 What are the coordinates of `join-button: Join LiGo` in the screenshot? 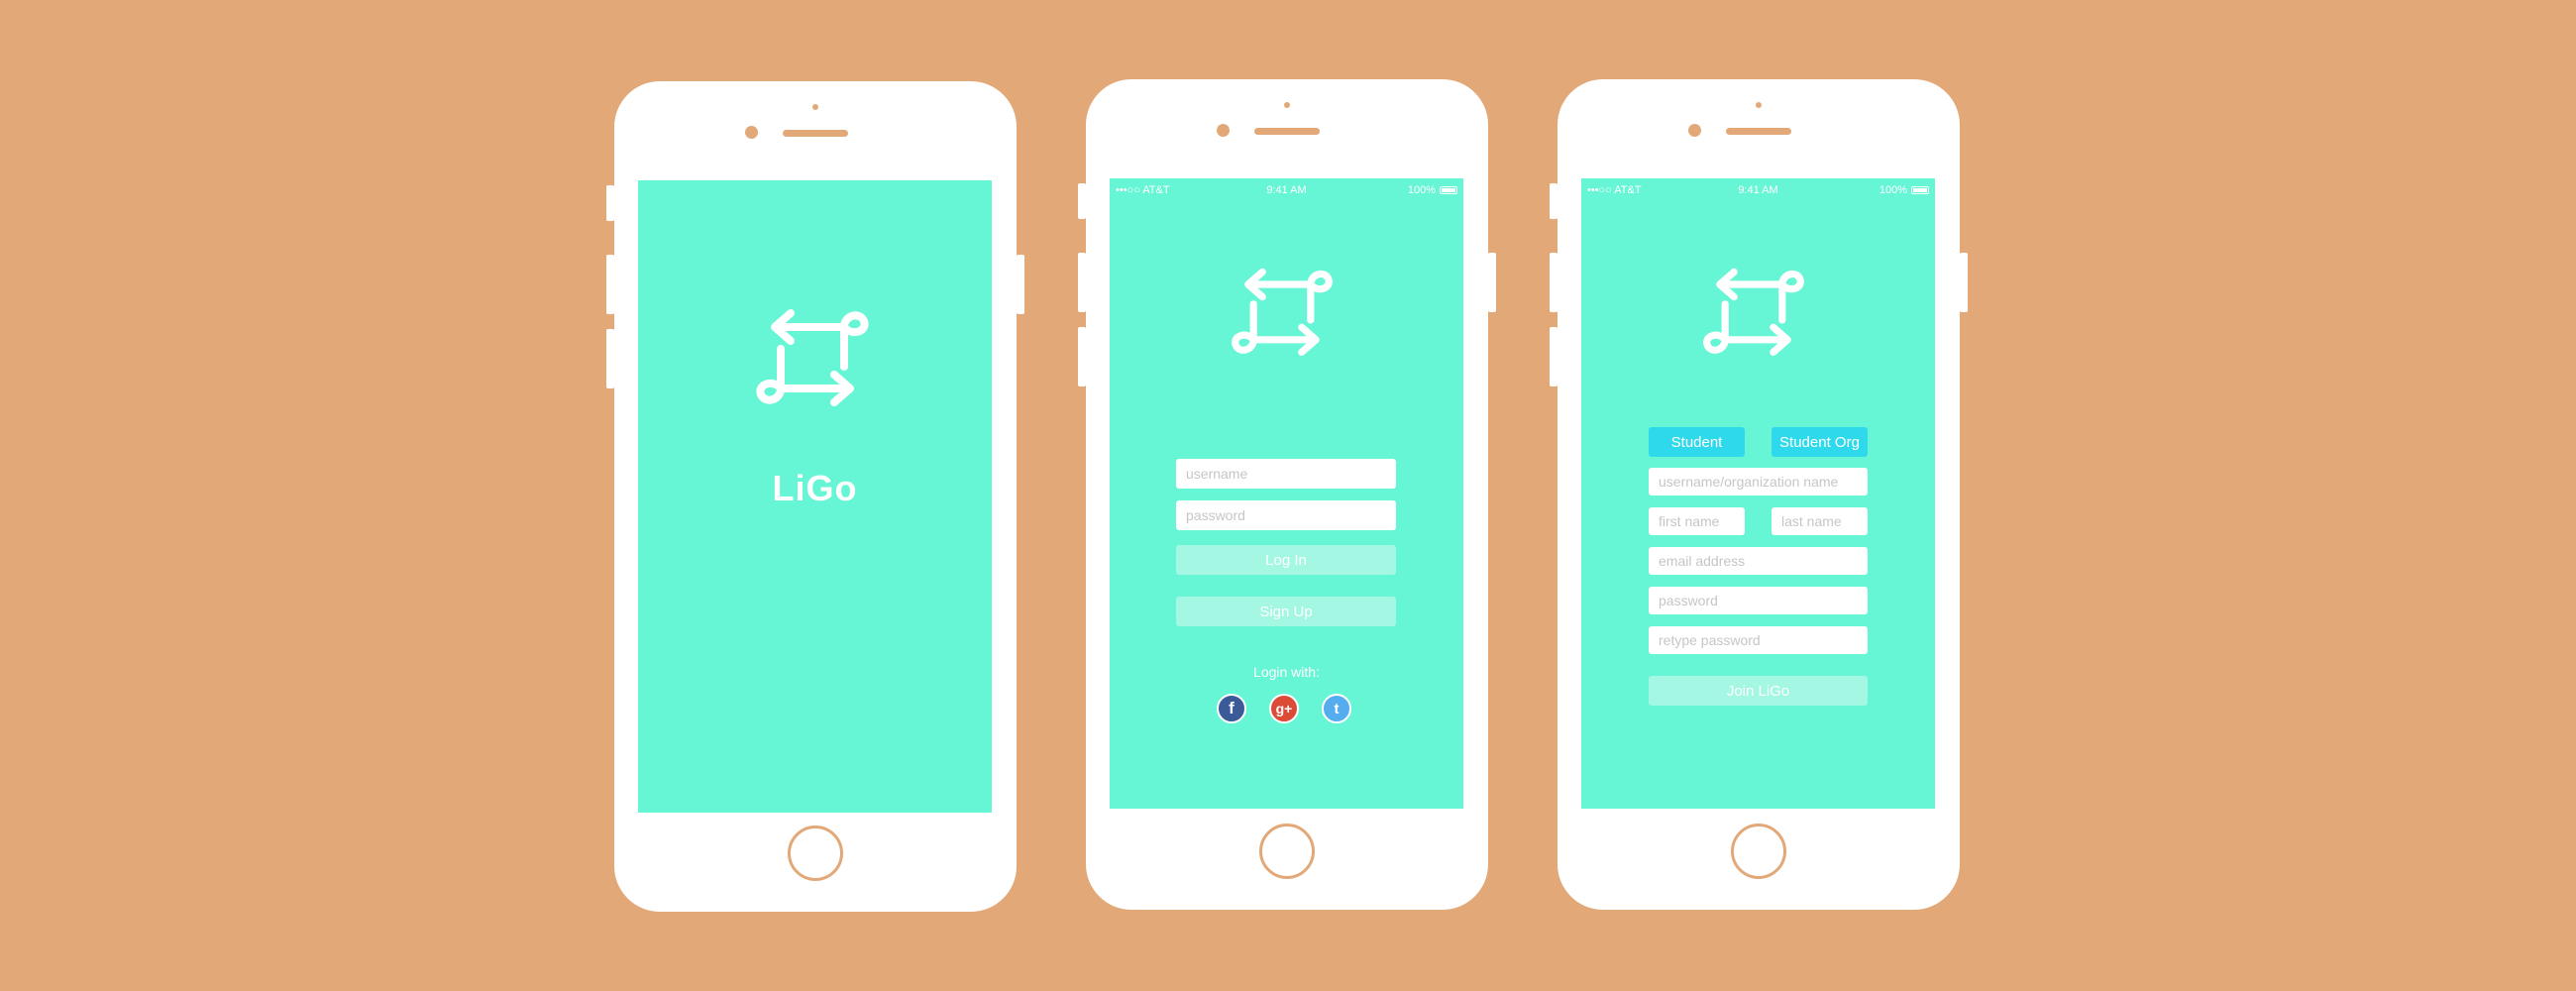 It's located at (1758, 691).